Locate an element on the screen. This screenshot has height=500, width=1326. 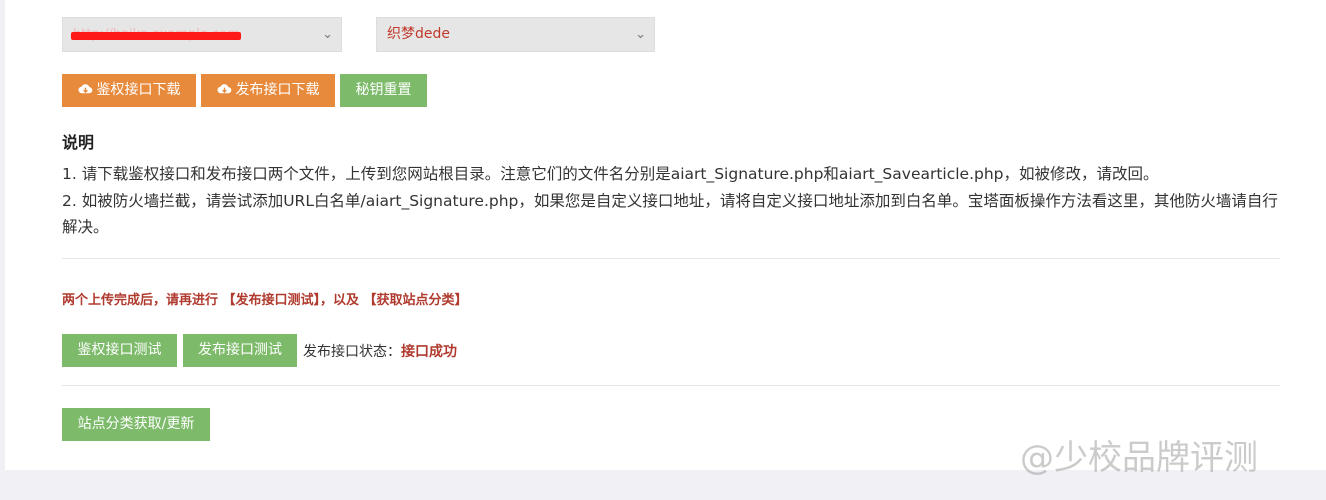
publish-status: 发布接口状态：接口成功 is located at coordinates (380, 351).